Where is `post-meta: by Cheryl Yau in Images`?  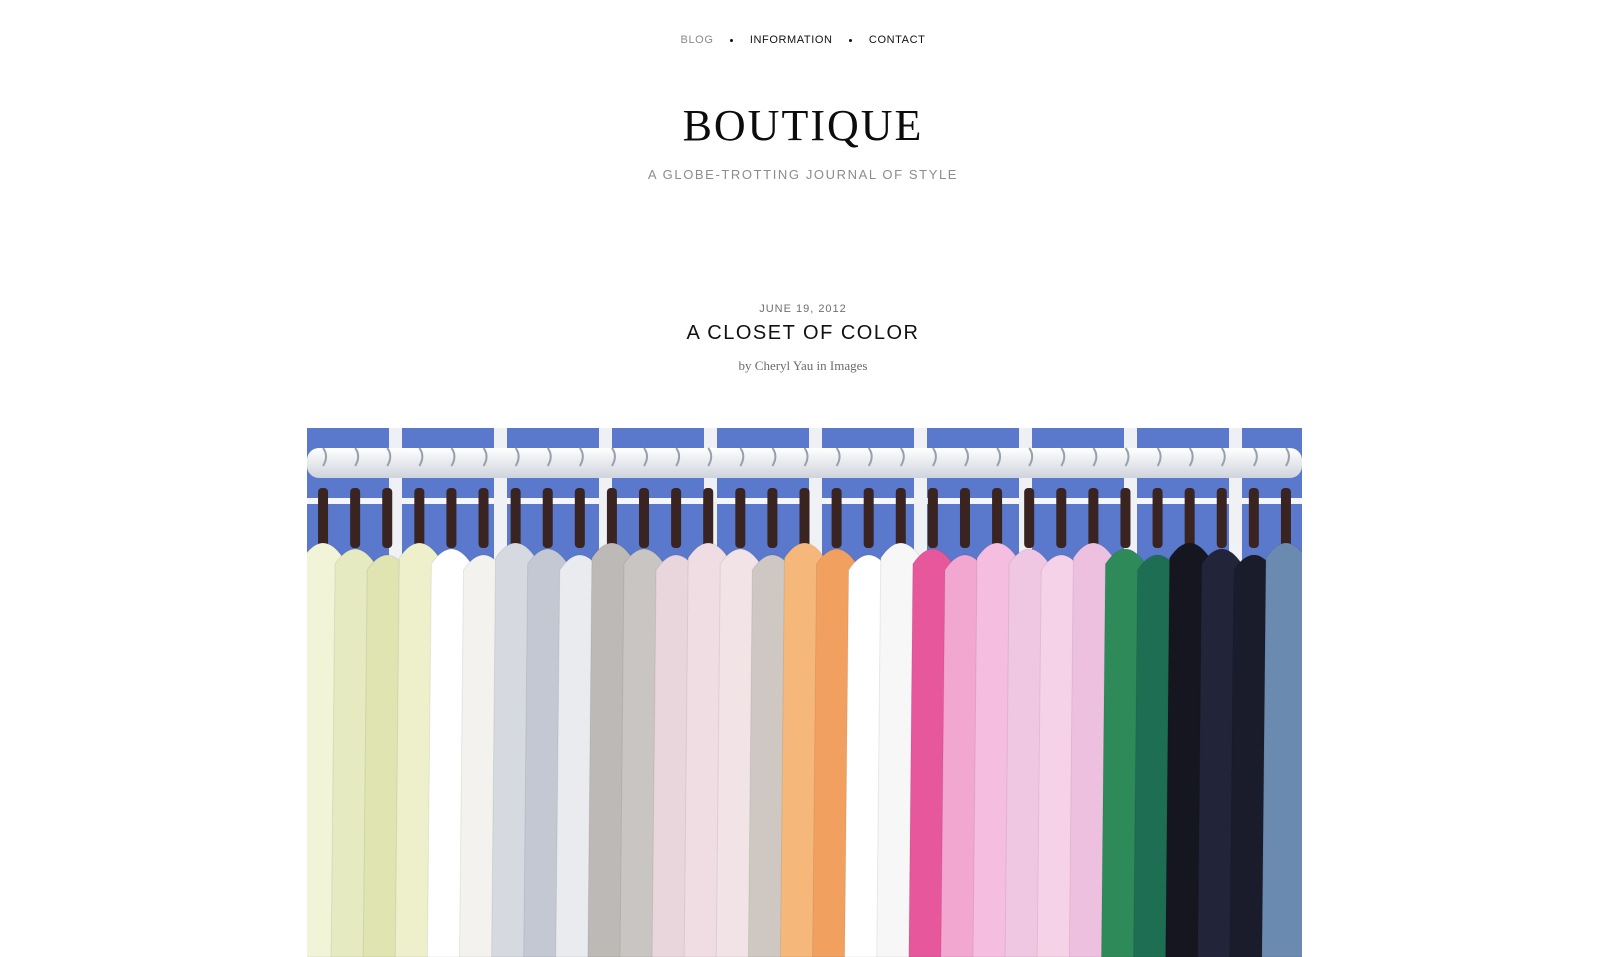
post-meta: by Cheryl Yau in Images is located at coordinates (803, 366).